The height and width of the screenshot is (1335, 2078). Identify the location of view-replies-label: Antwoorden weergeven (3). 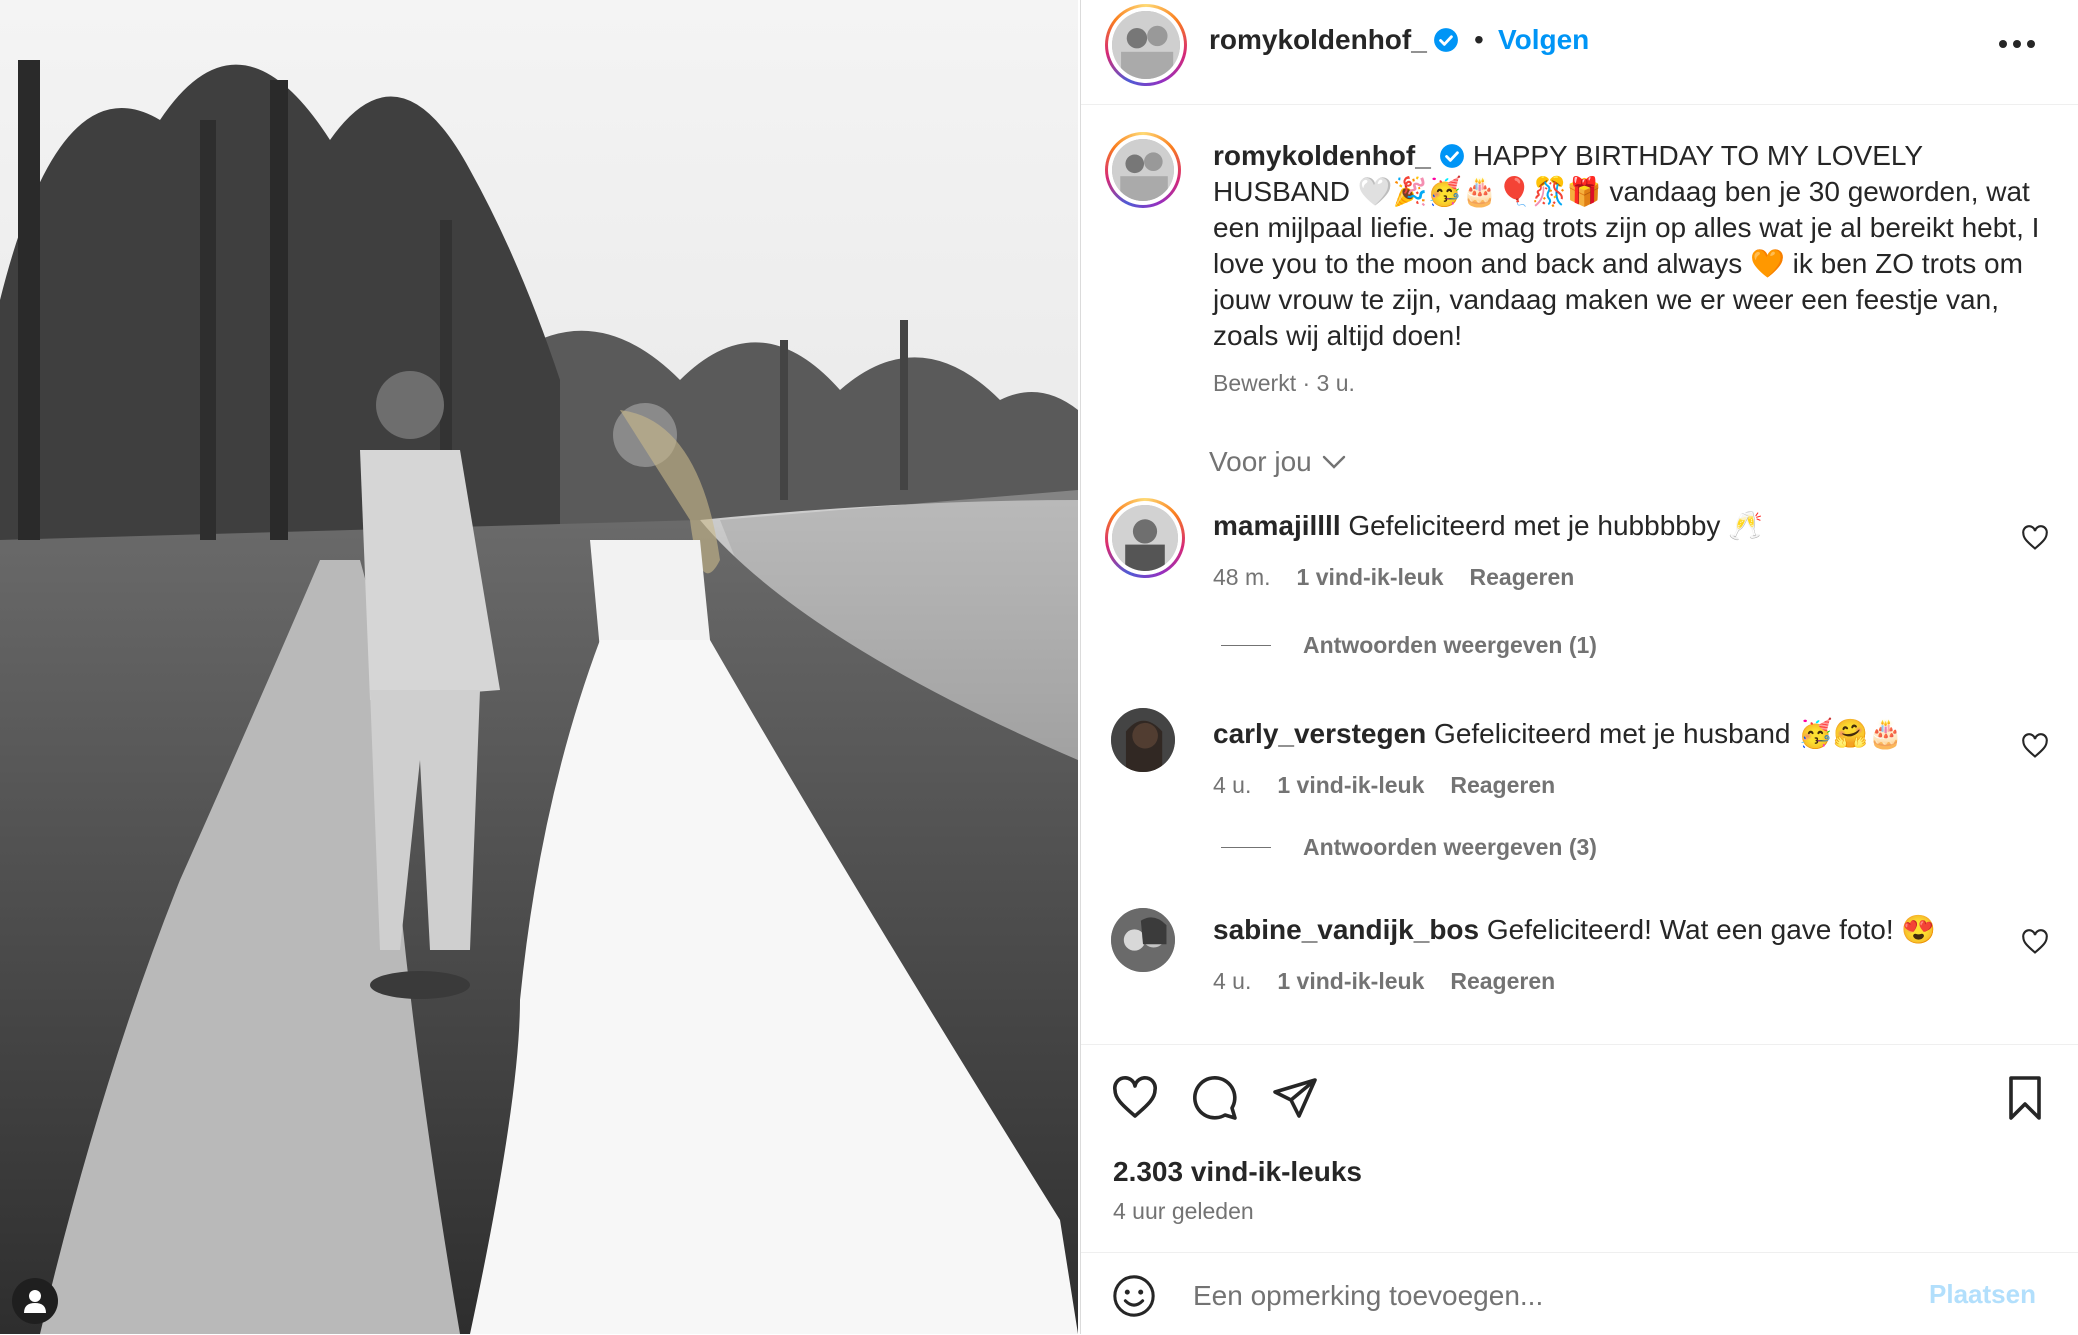
(1450, 847).